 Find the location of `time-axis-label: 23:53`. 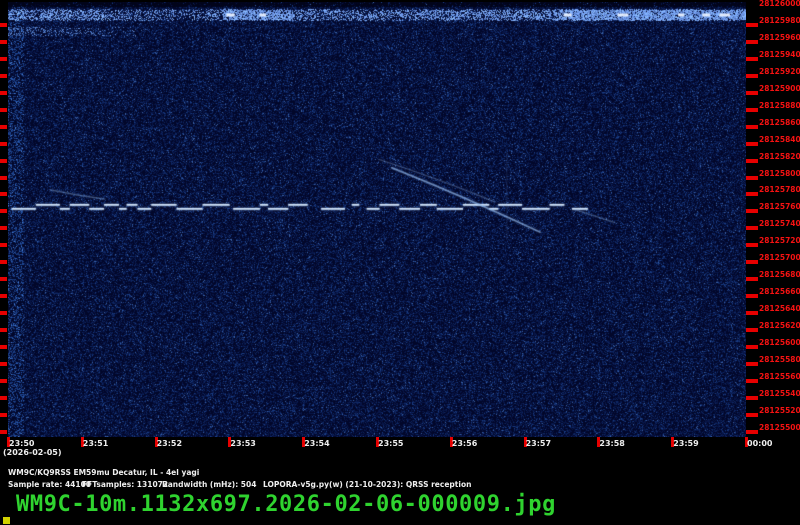

time-axis-label: 23:53 is located at coordinates (243, 443).